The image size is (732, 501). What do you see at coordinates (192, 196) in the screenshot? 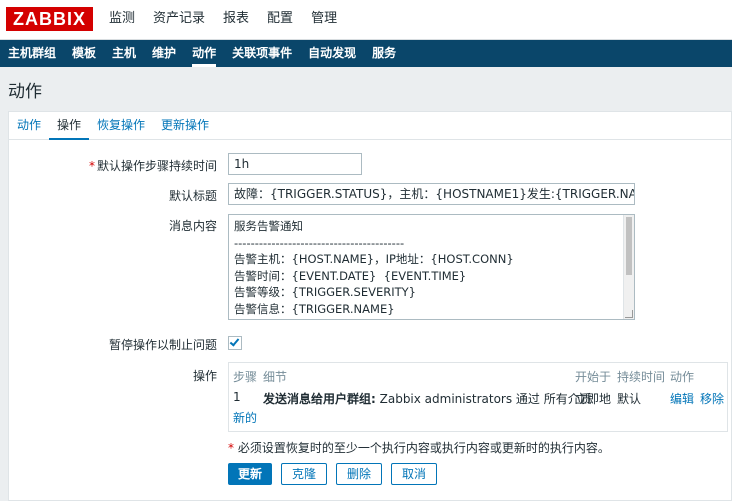
I see `subject-label: 默认标题` at bounding box center [192, 196].